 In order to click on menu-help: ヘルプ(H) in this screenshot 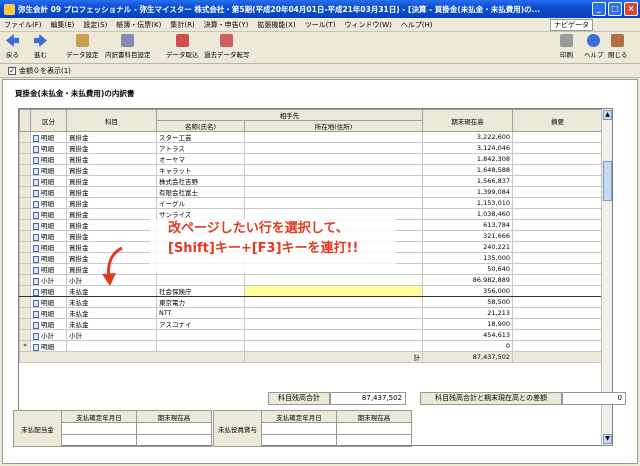, I will do `click(417, 25)`.